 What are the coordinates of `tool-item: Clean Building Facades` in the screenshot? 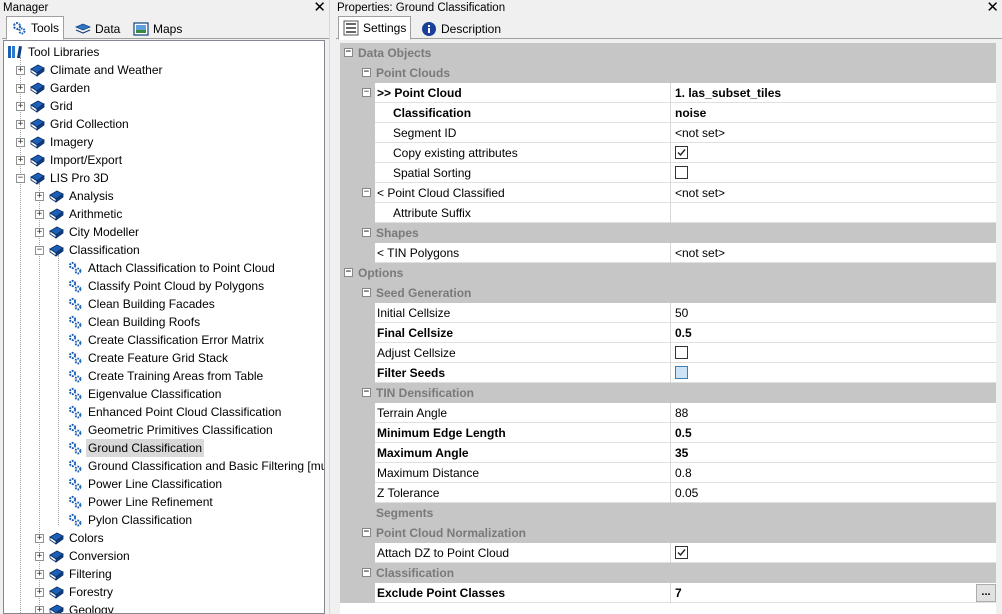 It's located at (135, 304).